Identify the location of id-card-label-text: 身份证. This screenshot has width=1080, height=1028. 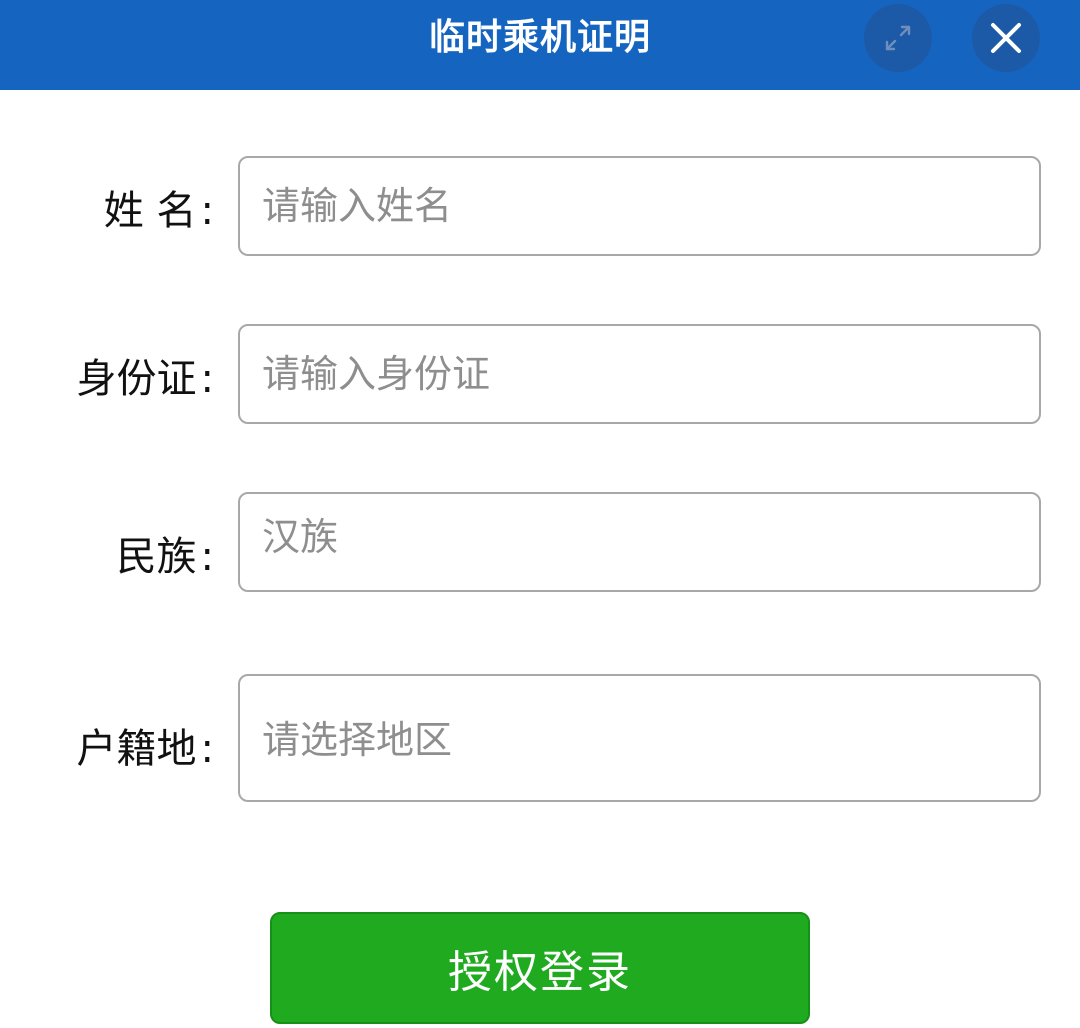
(136, 379).